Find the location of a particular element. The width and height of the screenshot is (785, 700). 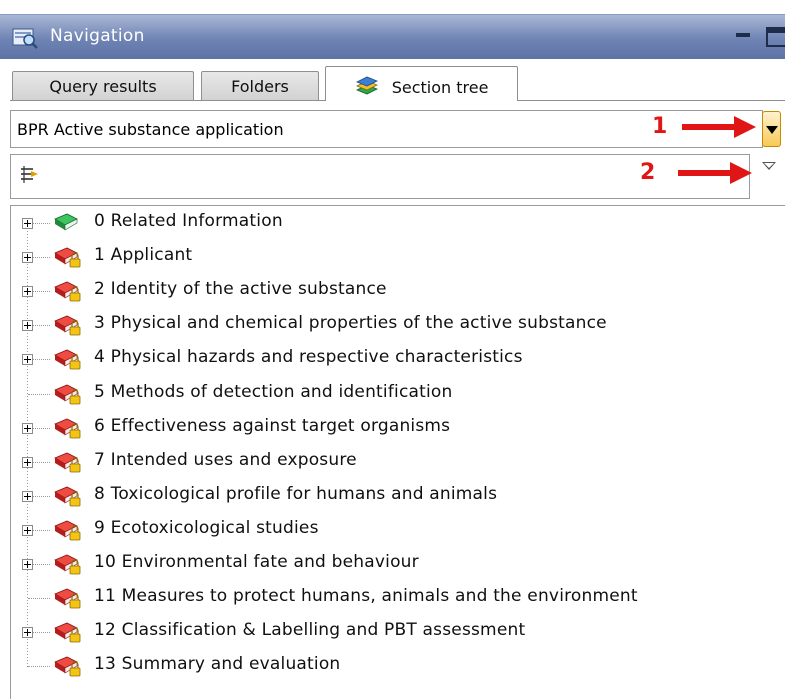

tab-folders: Folders is located at coordinates (260, 85).